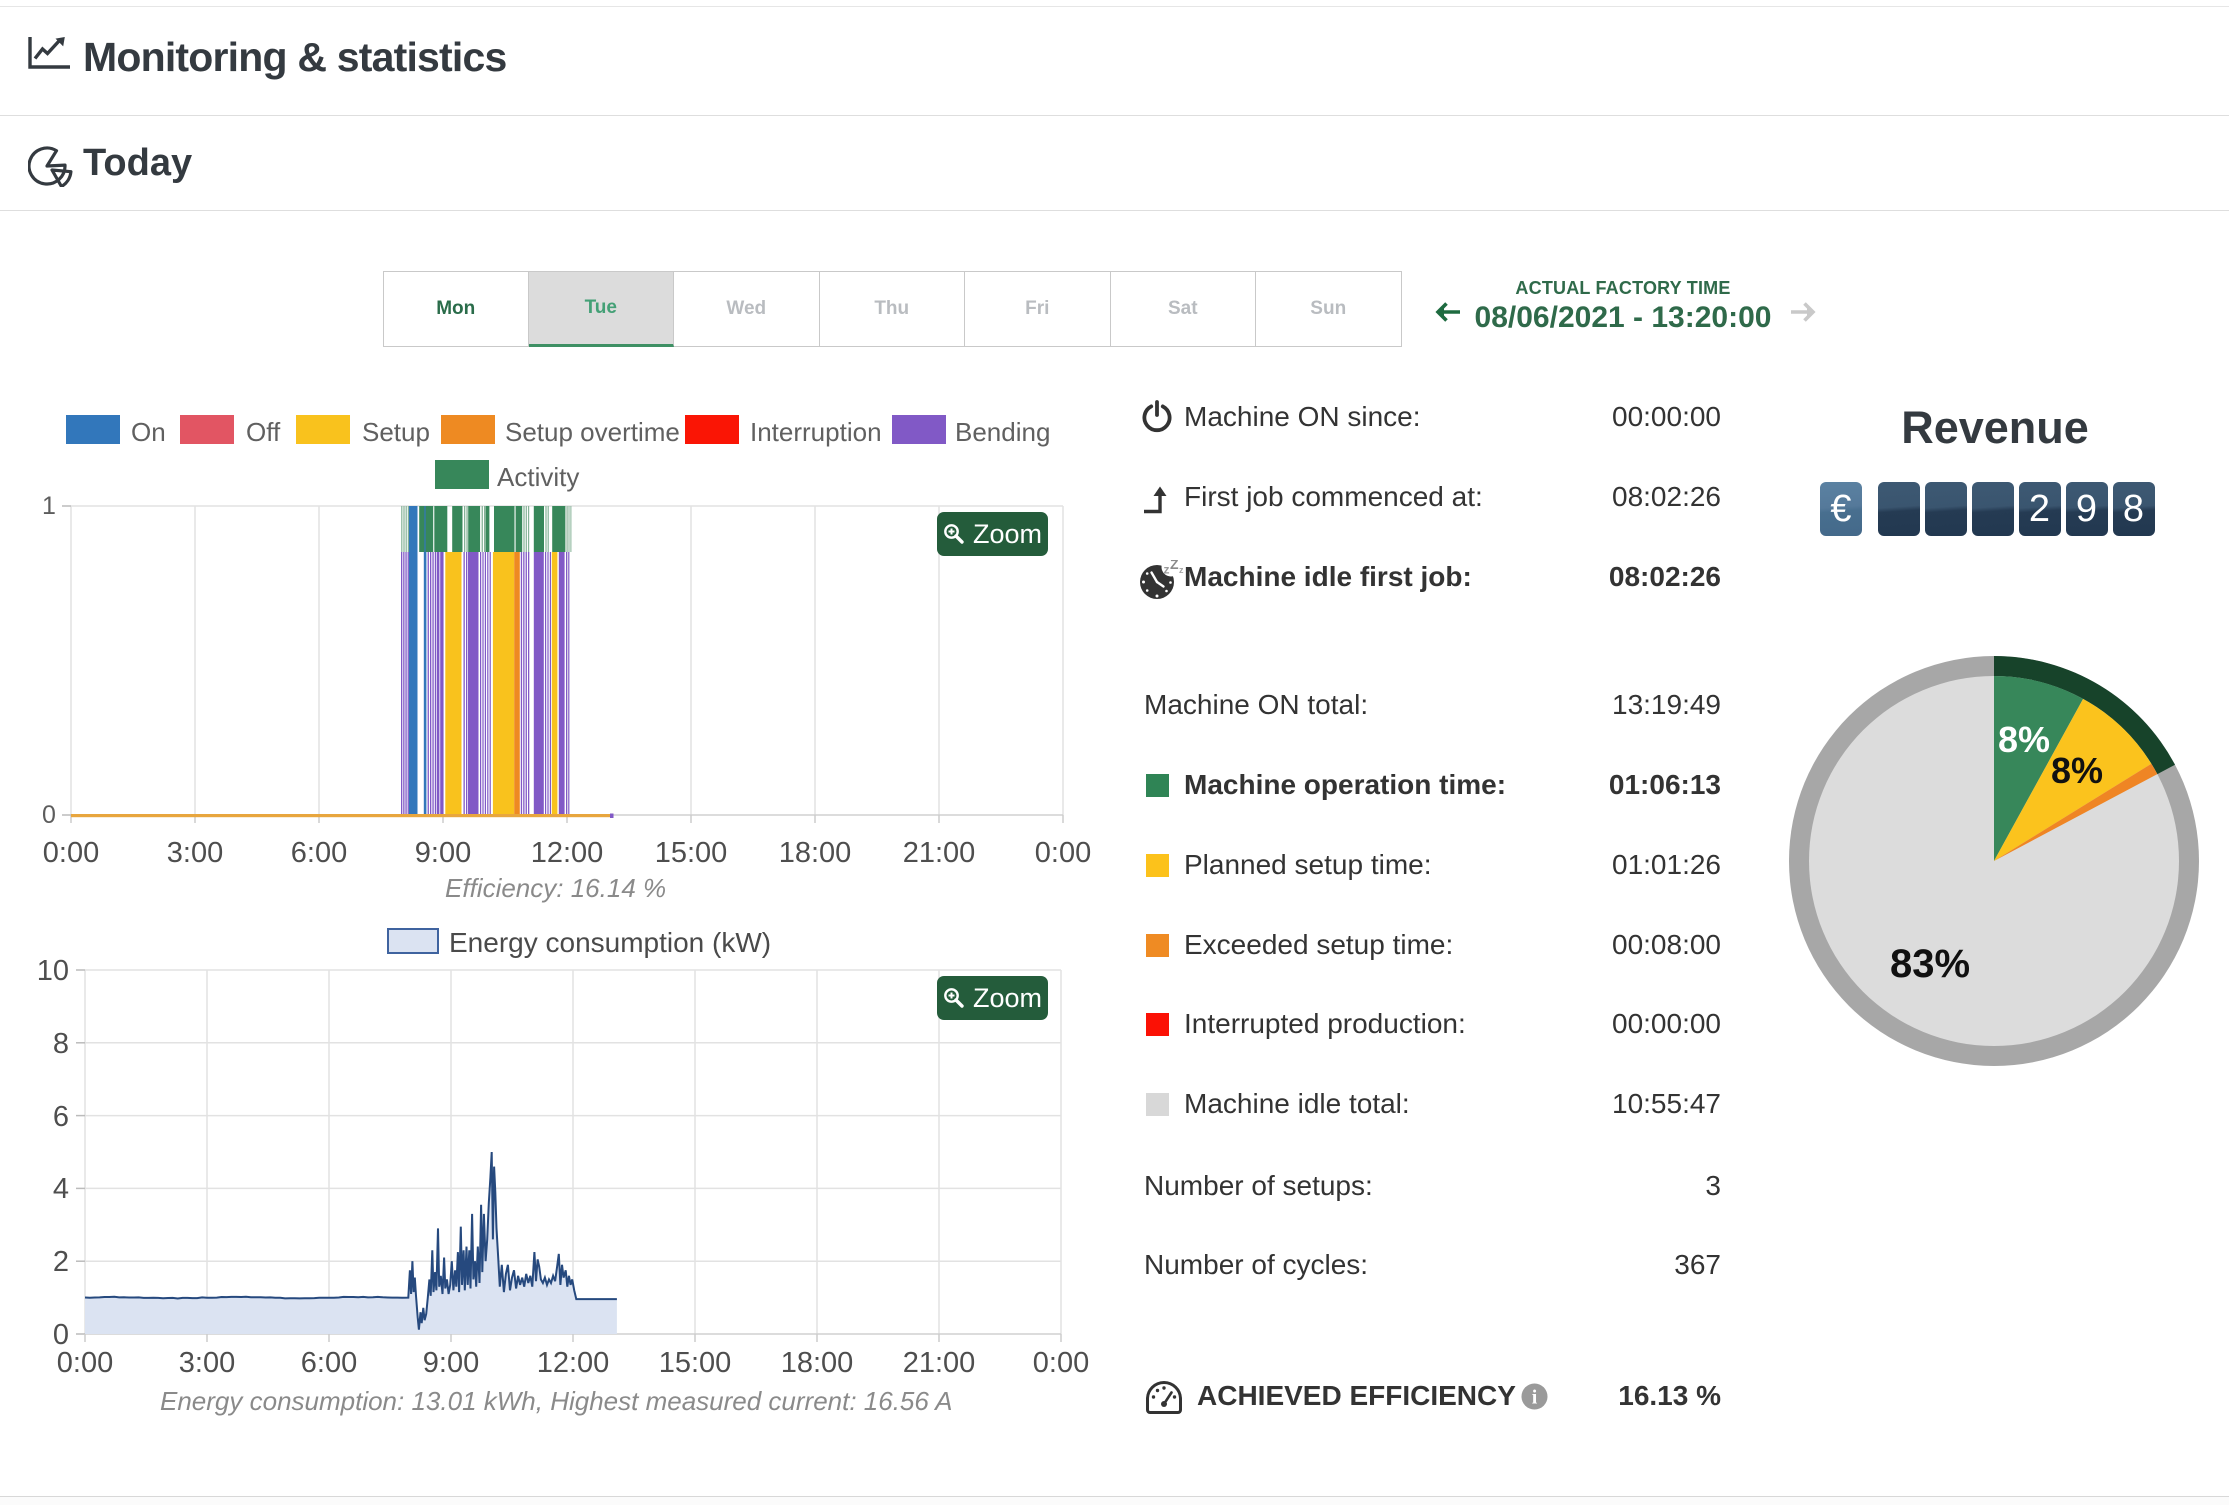 This screenshot has height=1505, width=2229. I want to click on svg-text: Z, so click(1174, 566).